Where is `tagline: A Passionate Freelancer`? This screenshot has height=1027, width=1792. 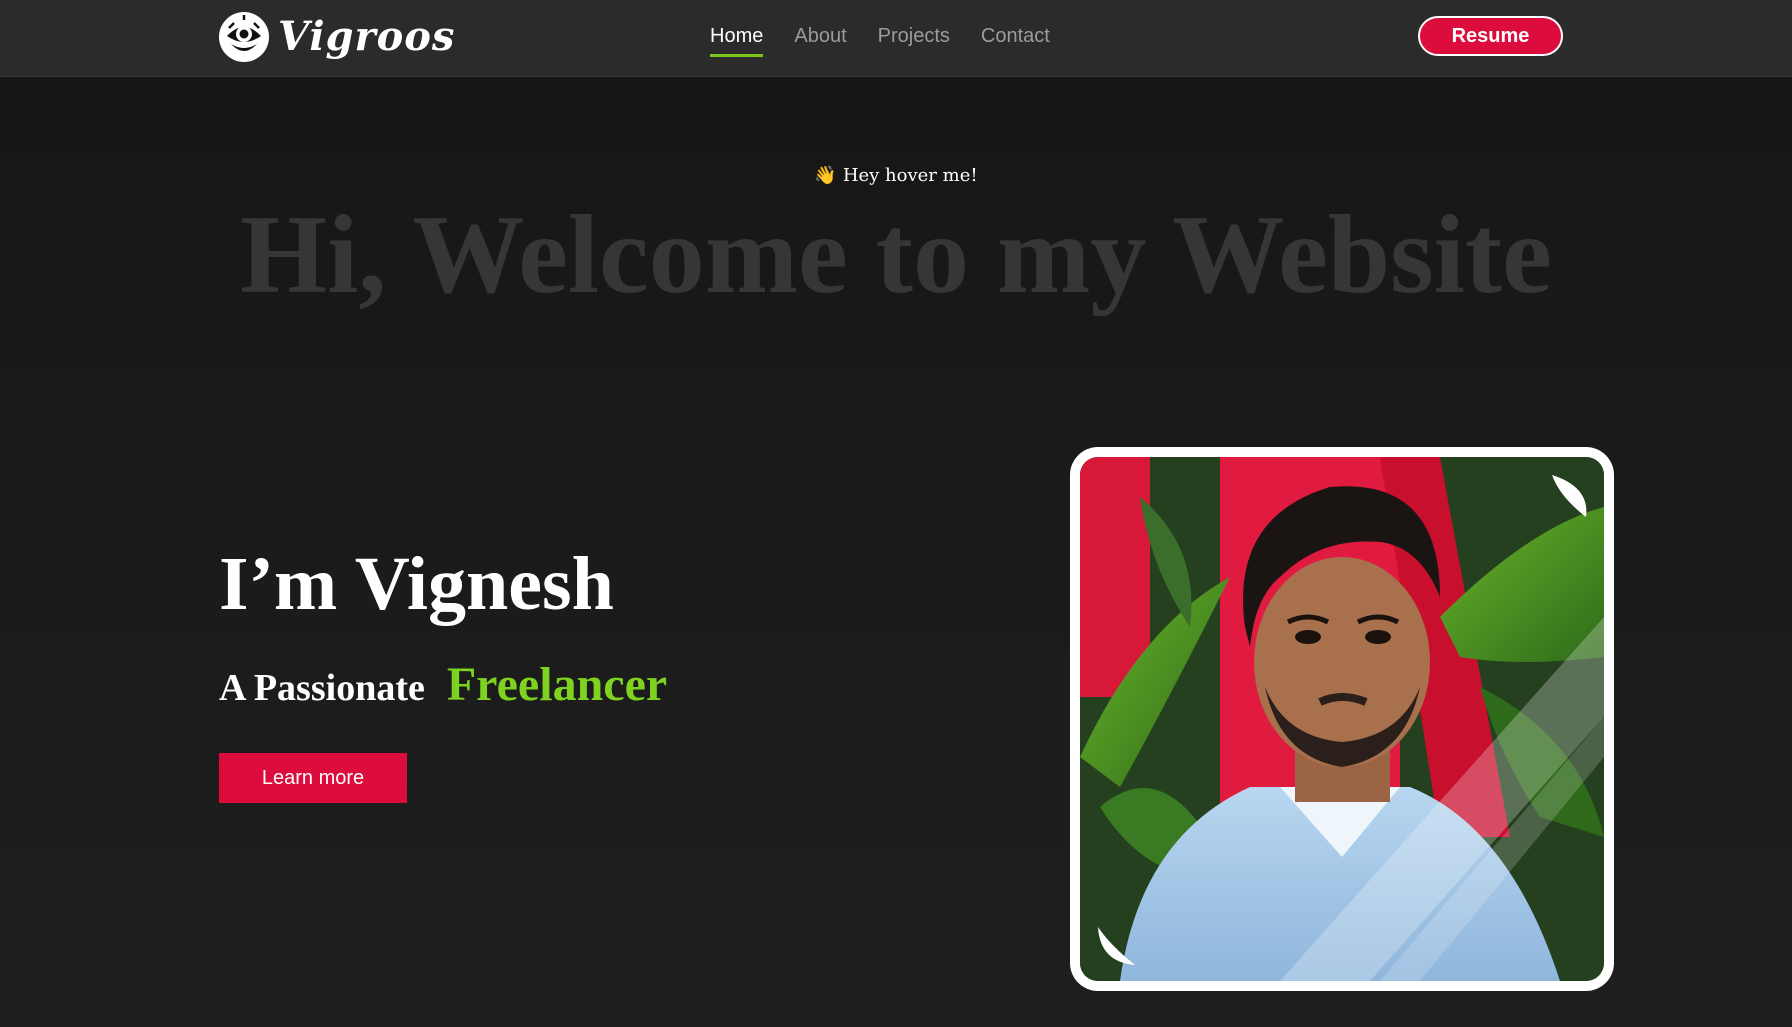 tagline: A Passionate Freelancer is located at coordinates (443, 684).